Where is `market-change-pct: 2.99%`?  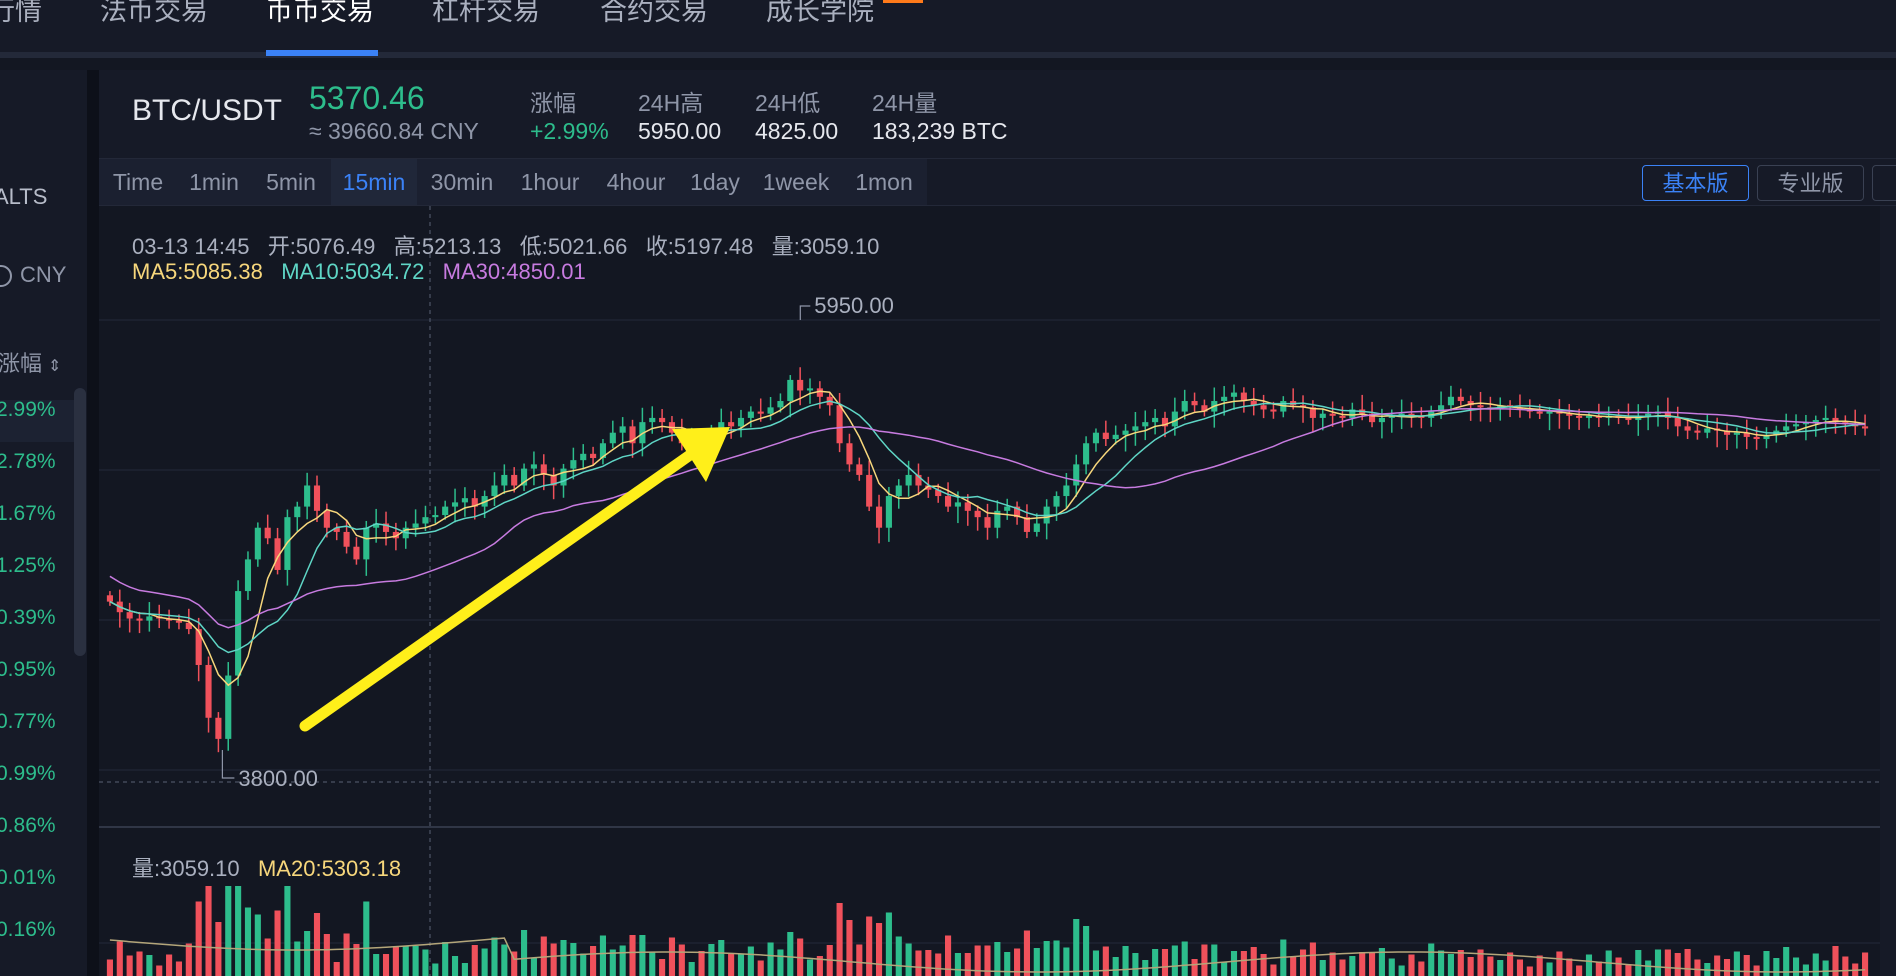 market-change-pct: 2.99% is located at coordinates (28, 410).